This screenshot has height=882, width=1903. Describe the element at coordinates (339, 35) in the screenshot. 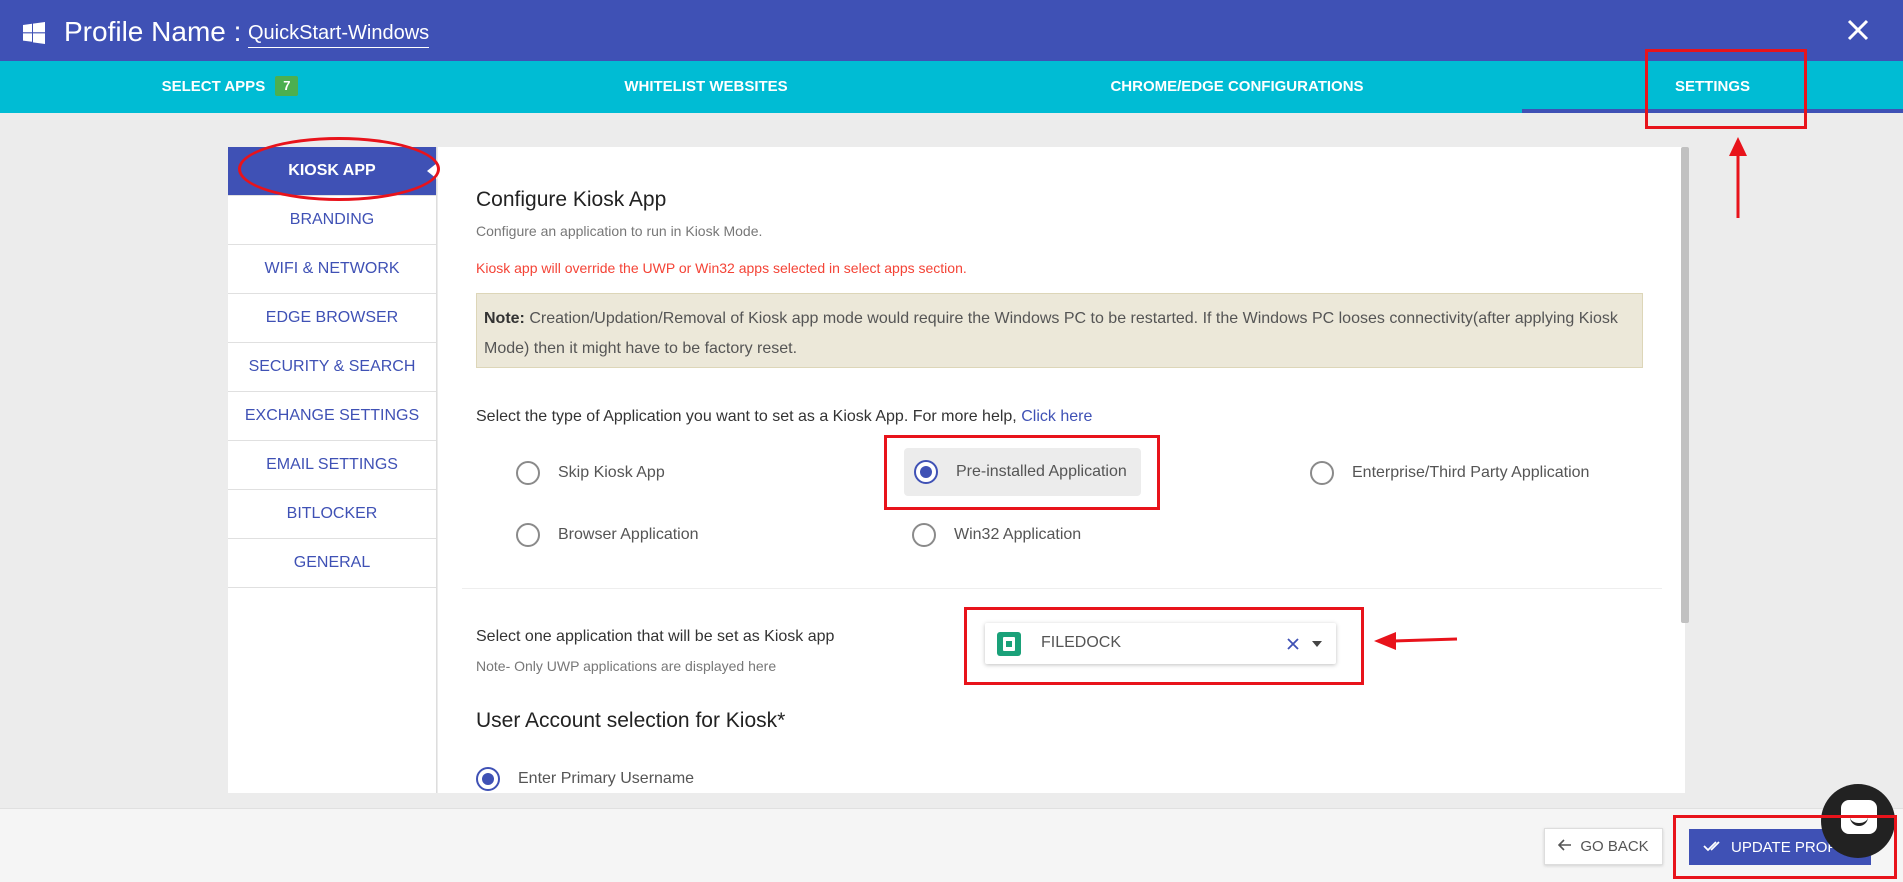

I see `profile-name-field: QuickStart-Windows` at that location.